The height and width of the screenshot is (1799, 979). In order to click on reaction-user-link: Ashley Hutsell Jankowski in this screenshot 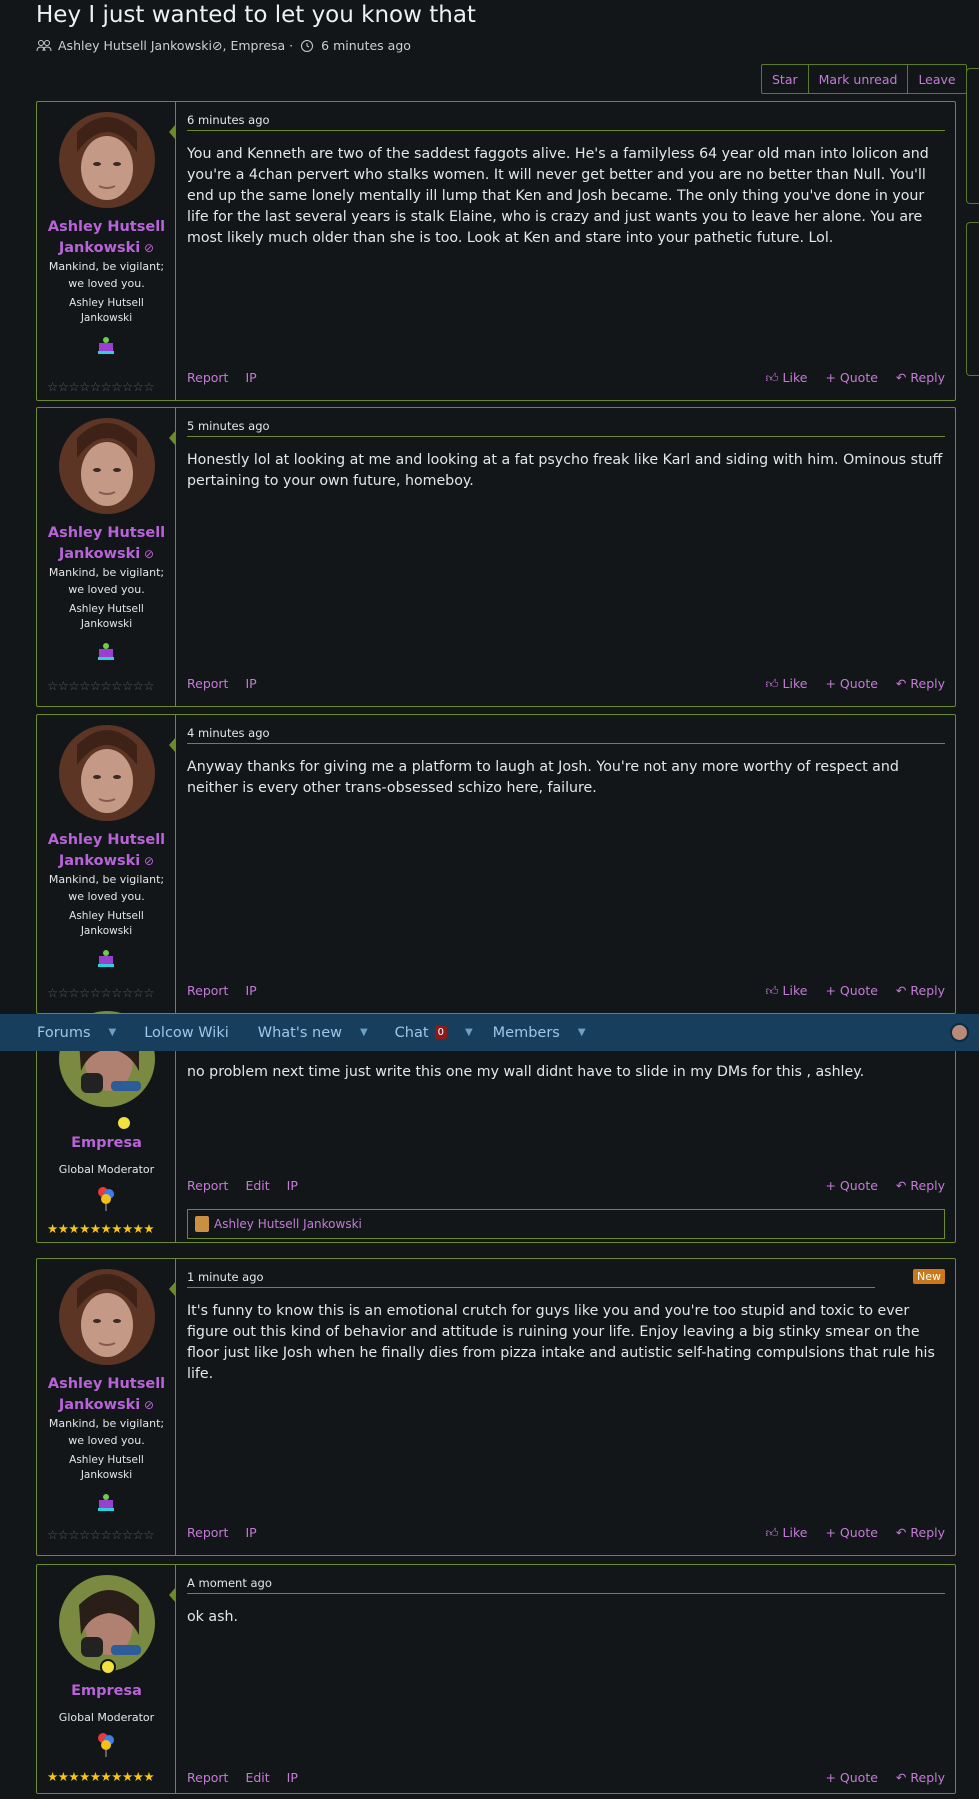, I will do `click(288, 1224)`.